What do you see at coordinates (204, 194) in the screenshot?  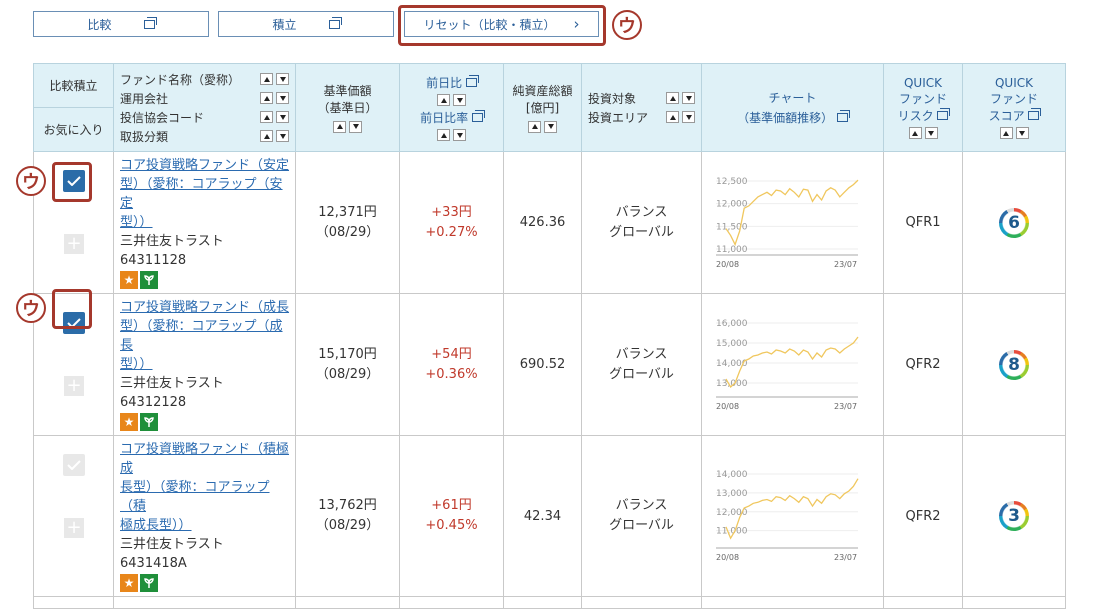 I see `fund-name-link: コア投資戦略ファンド（安定 型）（愛称：コアラップ（安定 型））` at bounding box center [204, 194].